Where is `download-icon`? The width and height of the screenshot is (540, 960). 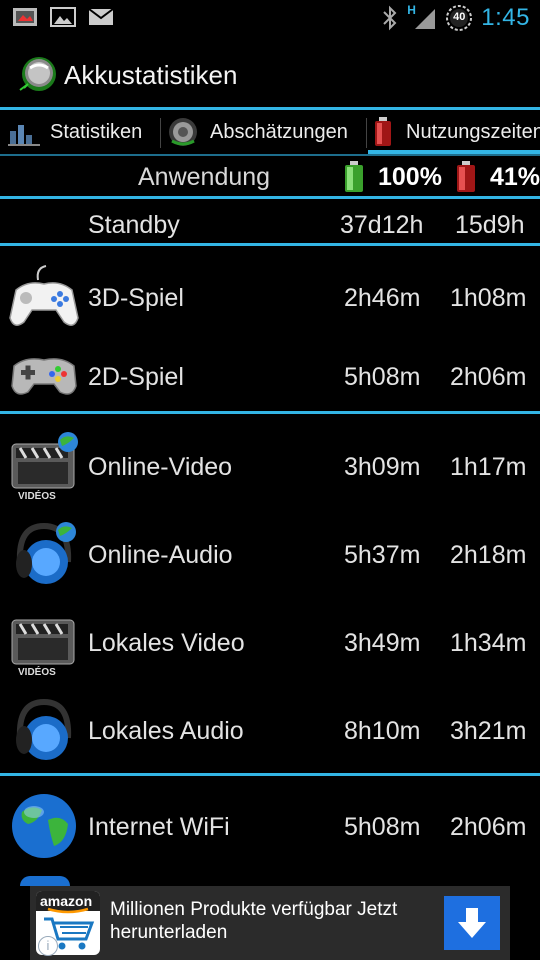
download-icon is located at coordinates (472, 923).